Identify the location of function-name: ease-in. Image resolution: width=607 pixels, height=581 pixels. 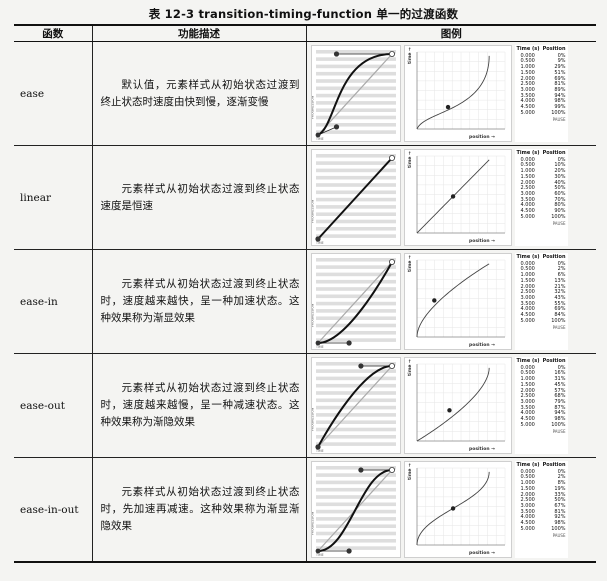
(53, 301).